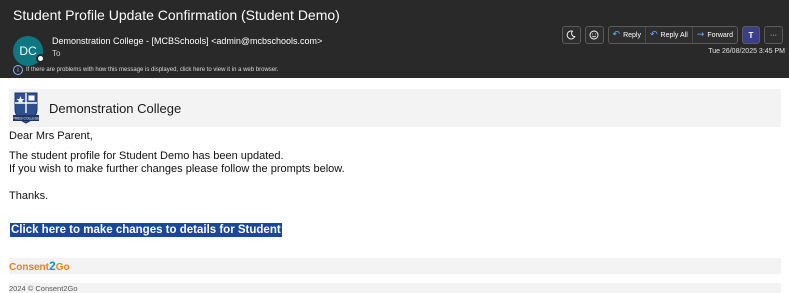 Image resolution: width=789 pixels, height=293 pixels. I want to click on svg-text: PRIES COLLEGE, so click(26, 119).